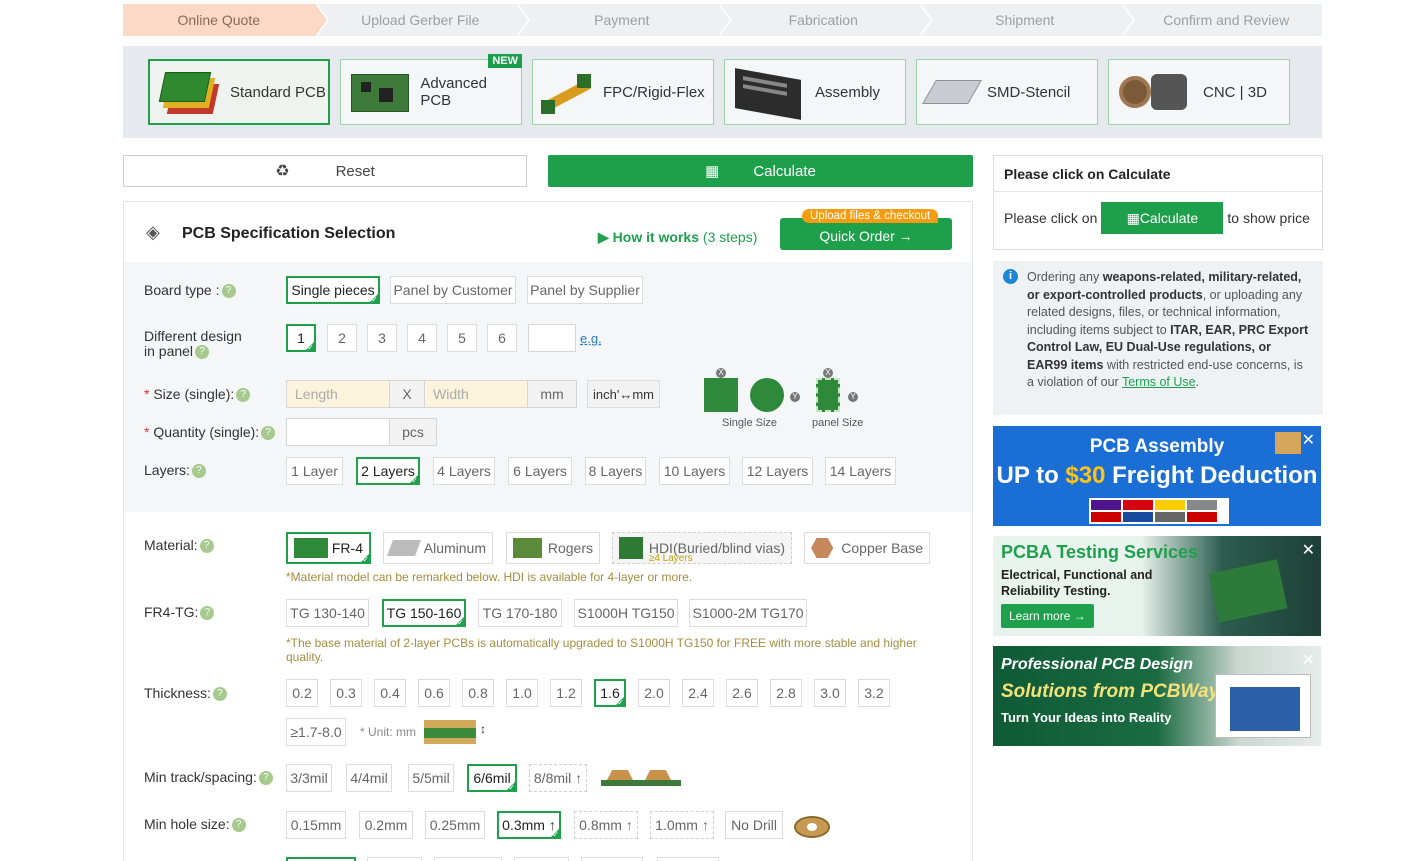  I want to click on standard-pcb-image, so click(189, 92).